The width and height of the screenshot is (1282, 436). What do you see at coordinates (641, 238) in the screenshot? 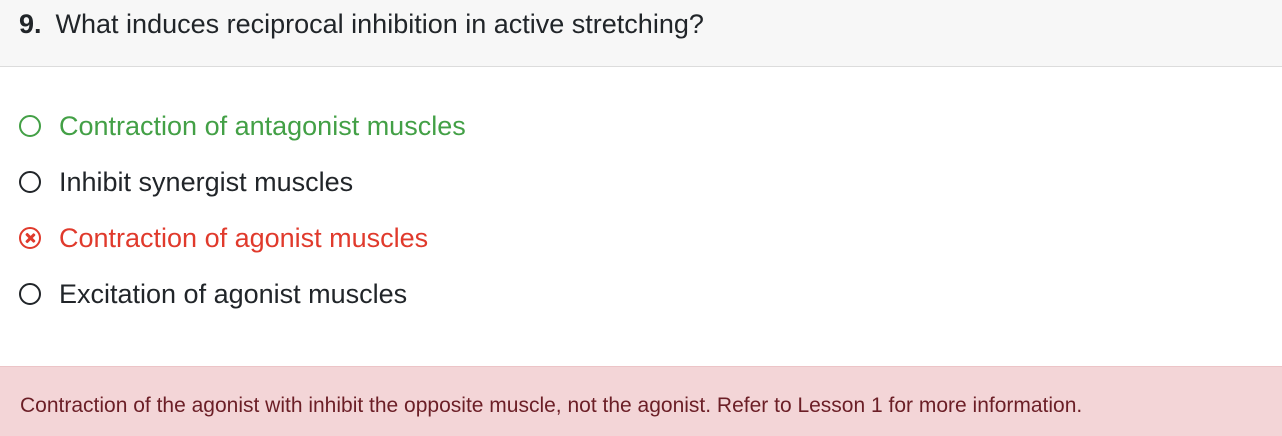
I see `option-wrong: Contraction of agonist muscles` at bounding box center [641, 238].